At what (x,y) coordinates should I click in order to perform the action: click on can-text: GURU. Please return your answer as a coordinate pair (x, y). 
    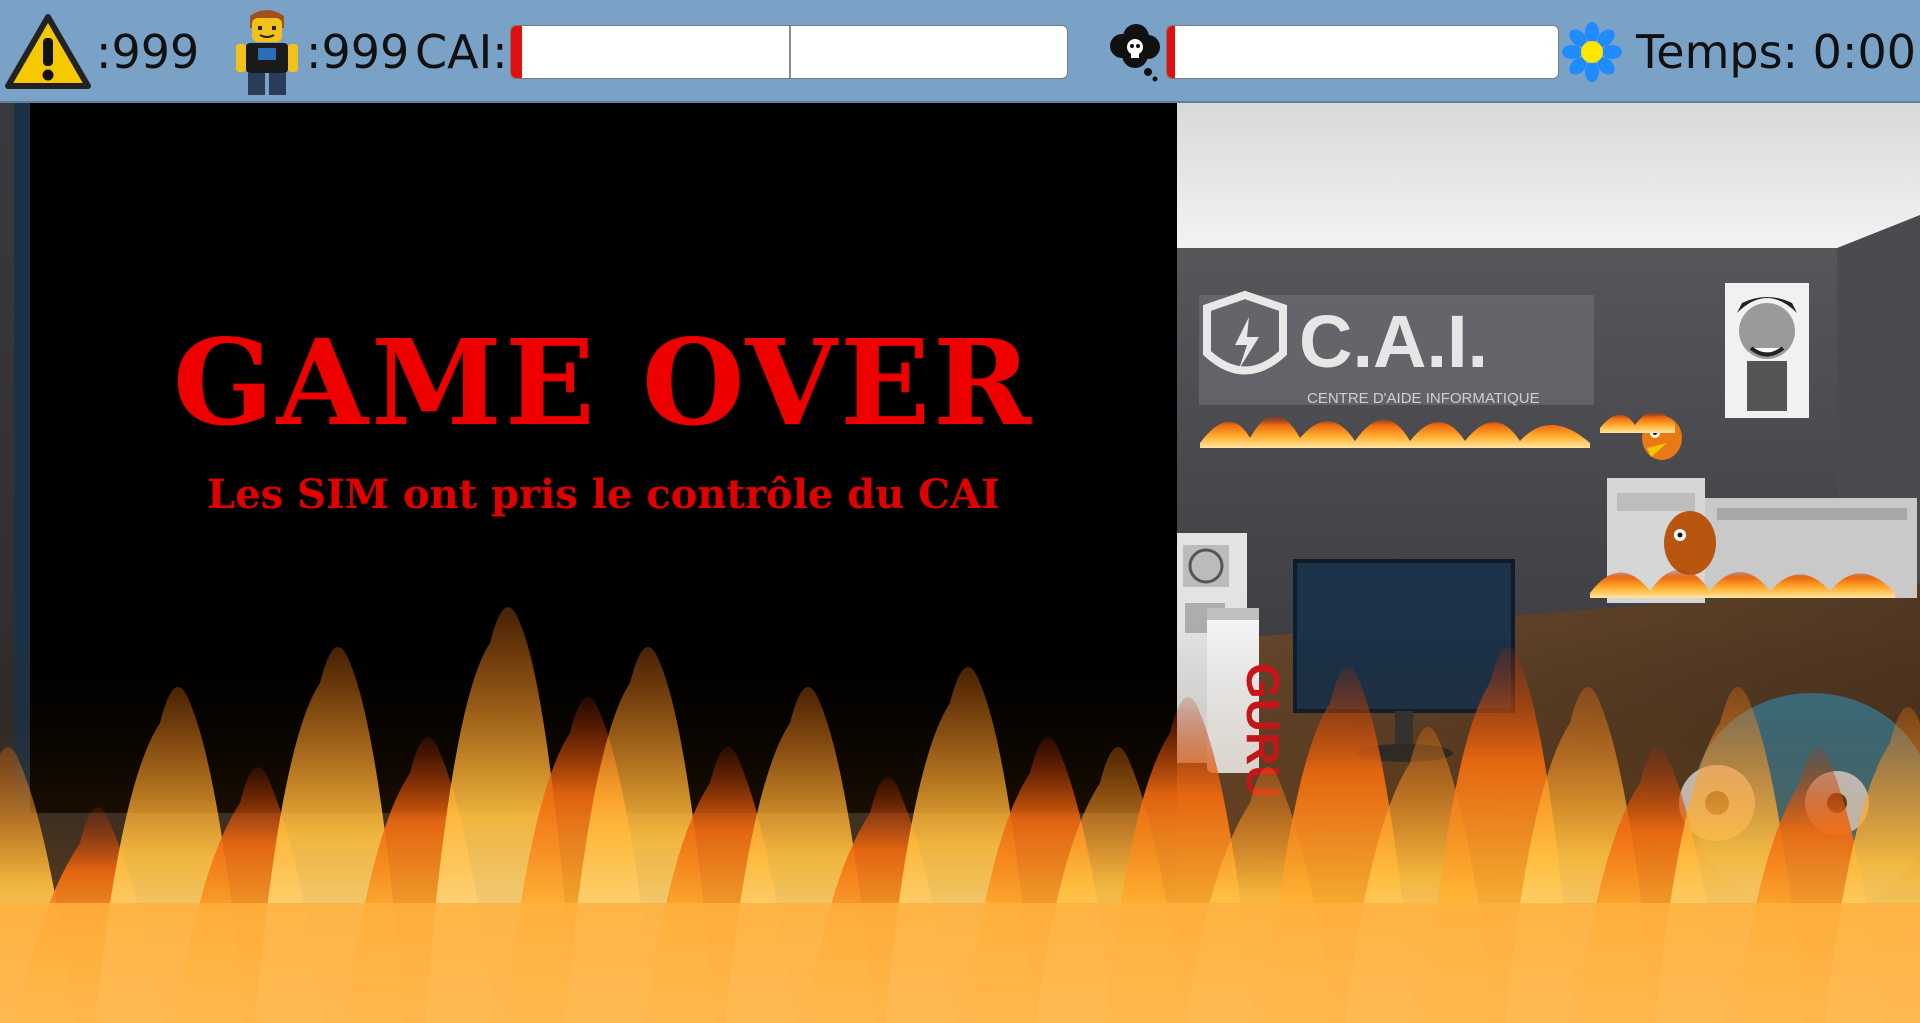
    Looking at the image, I should click on (1263, 730).